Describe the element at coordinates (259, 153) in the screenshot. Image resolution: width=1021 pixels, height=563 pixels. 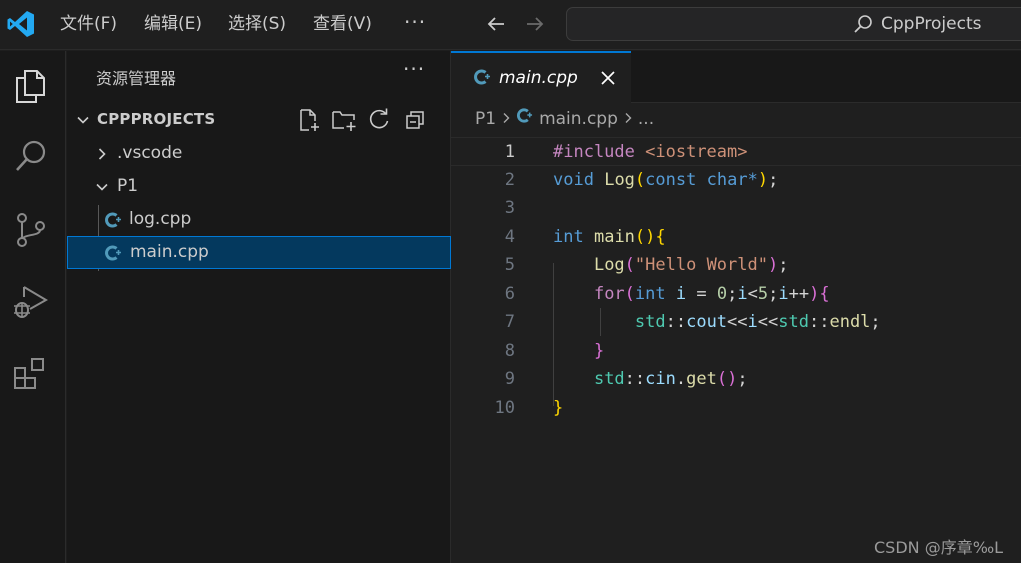
I see `tree-item-vscode: .vscode` at that location.